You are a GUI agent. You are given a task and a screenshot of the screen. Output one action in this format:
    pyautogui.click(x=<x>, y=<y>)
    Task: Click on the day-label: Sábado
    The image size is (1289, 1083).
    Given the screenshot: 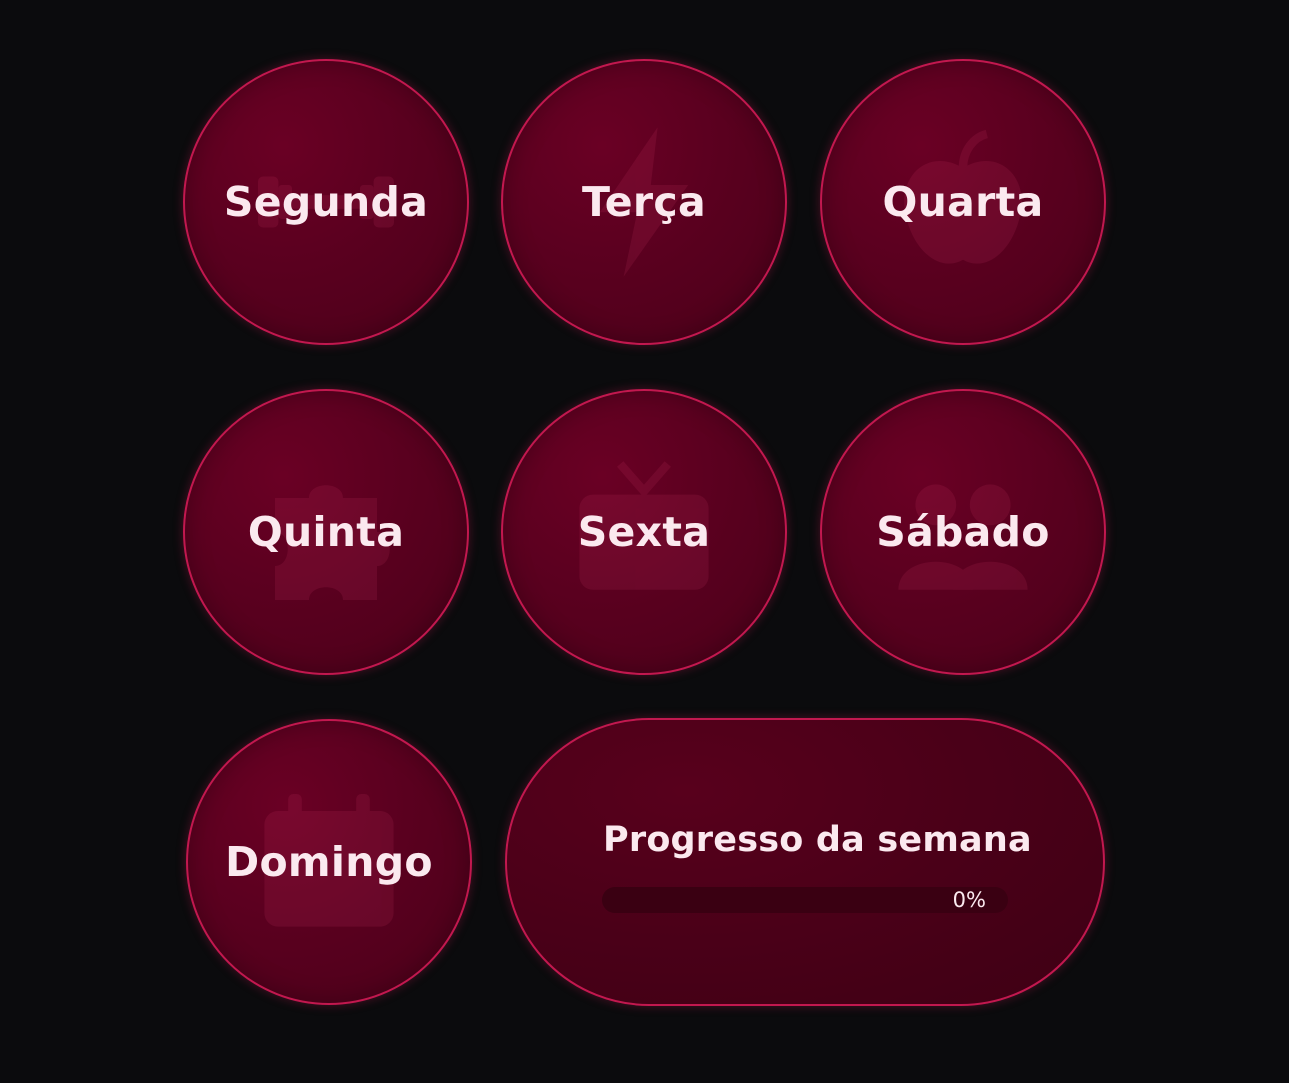 What is the action you would take?
    pyautogui.click(x=963, y=532)
    